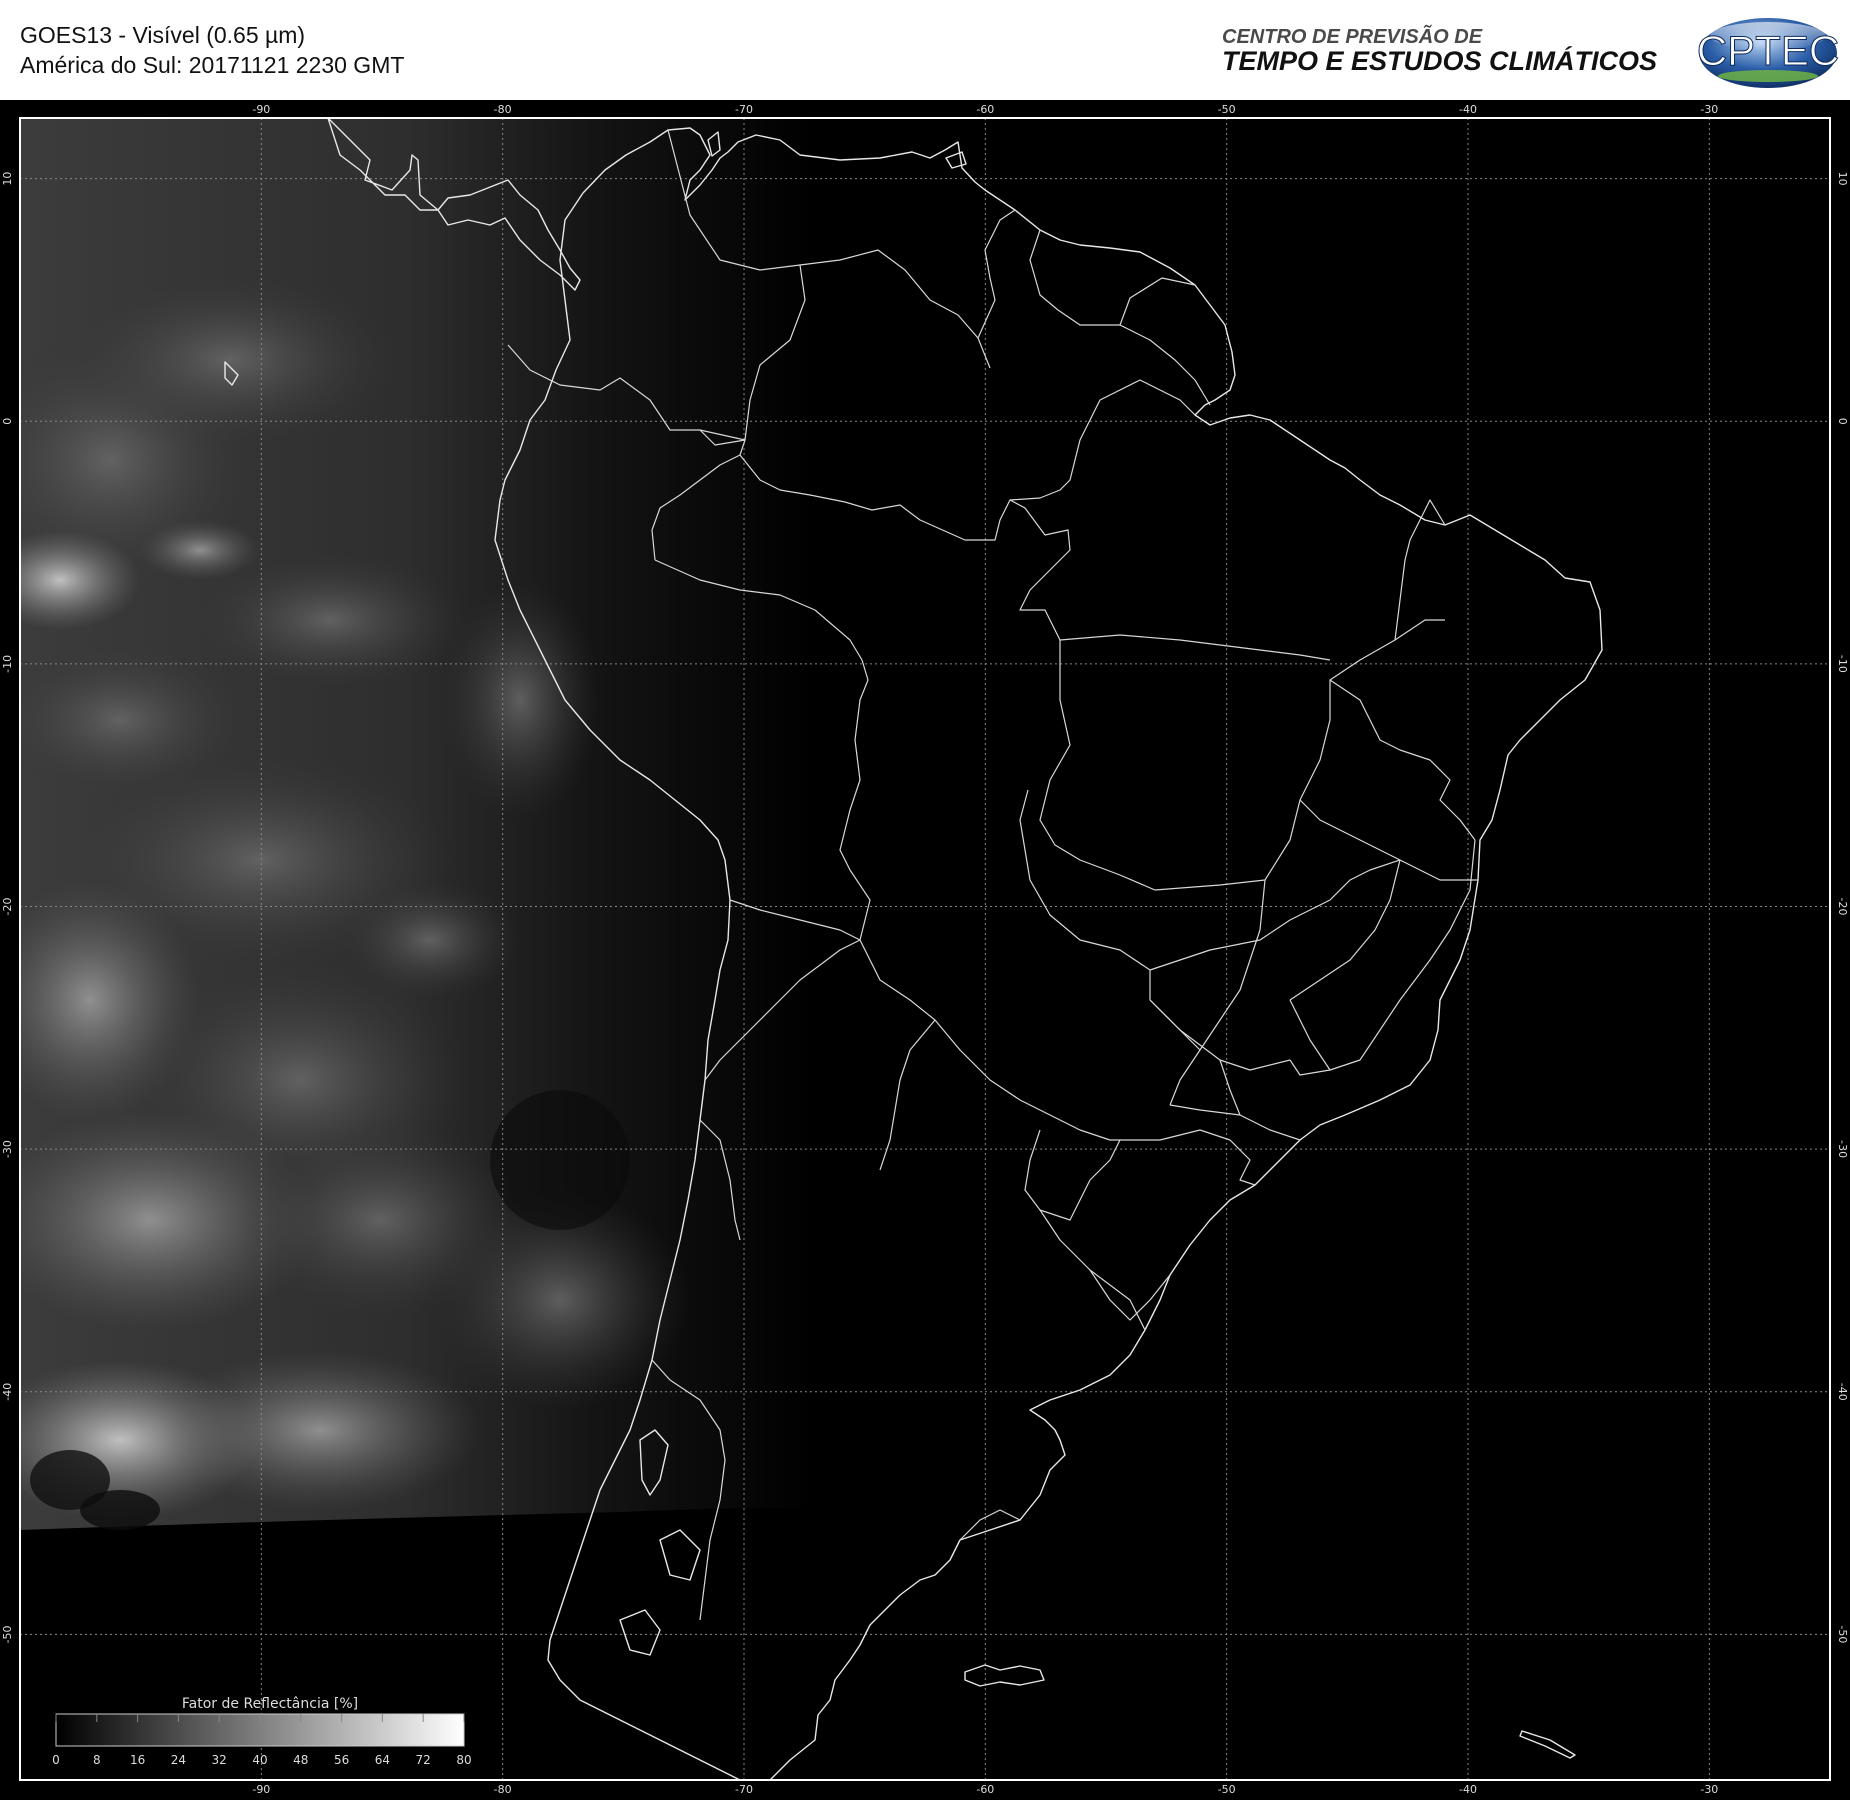 The height and width of the screenshot is (1800, 1850). I want to click on lat-tick-left: -50, so click(7, 1634).